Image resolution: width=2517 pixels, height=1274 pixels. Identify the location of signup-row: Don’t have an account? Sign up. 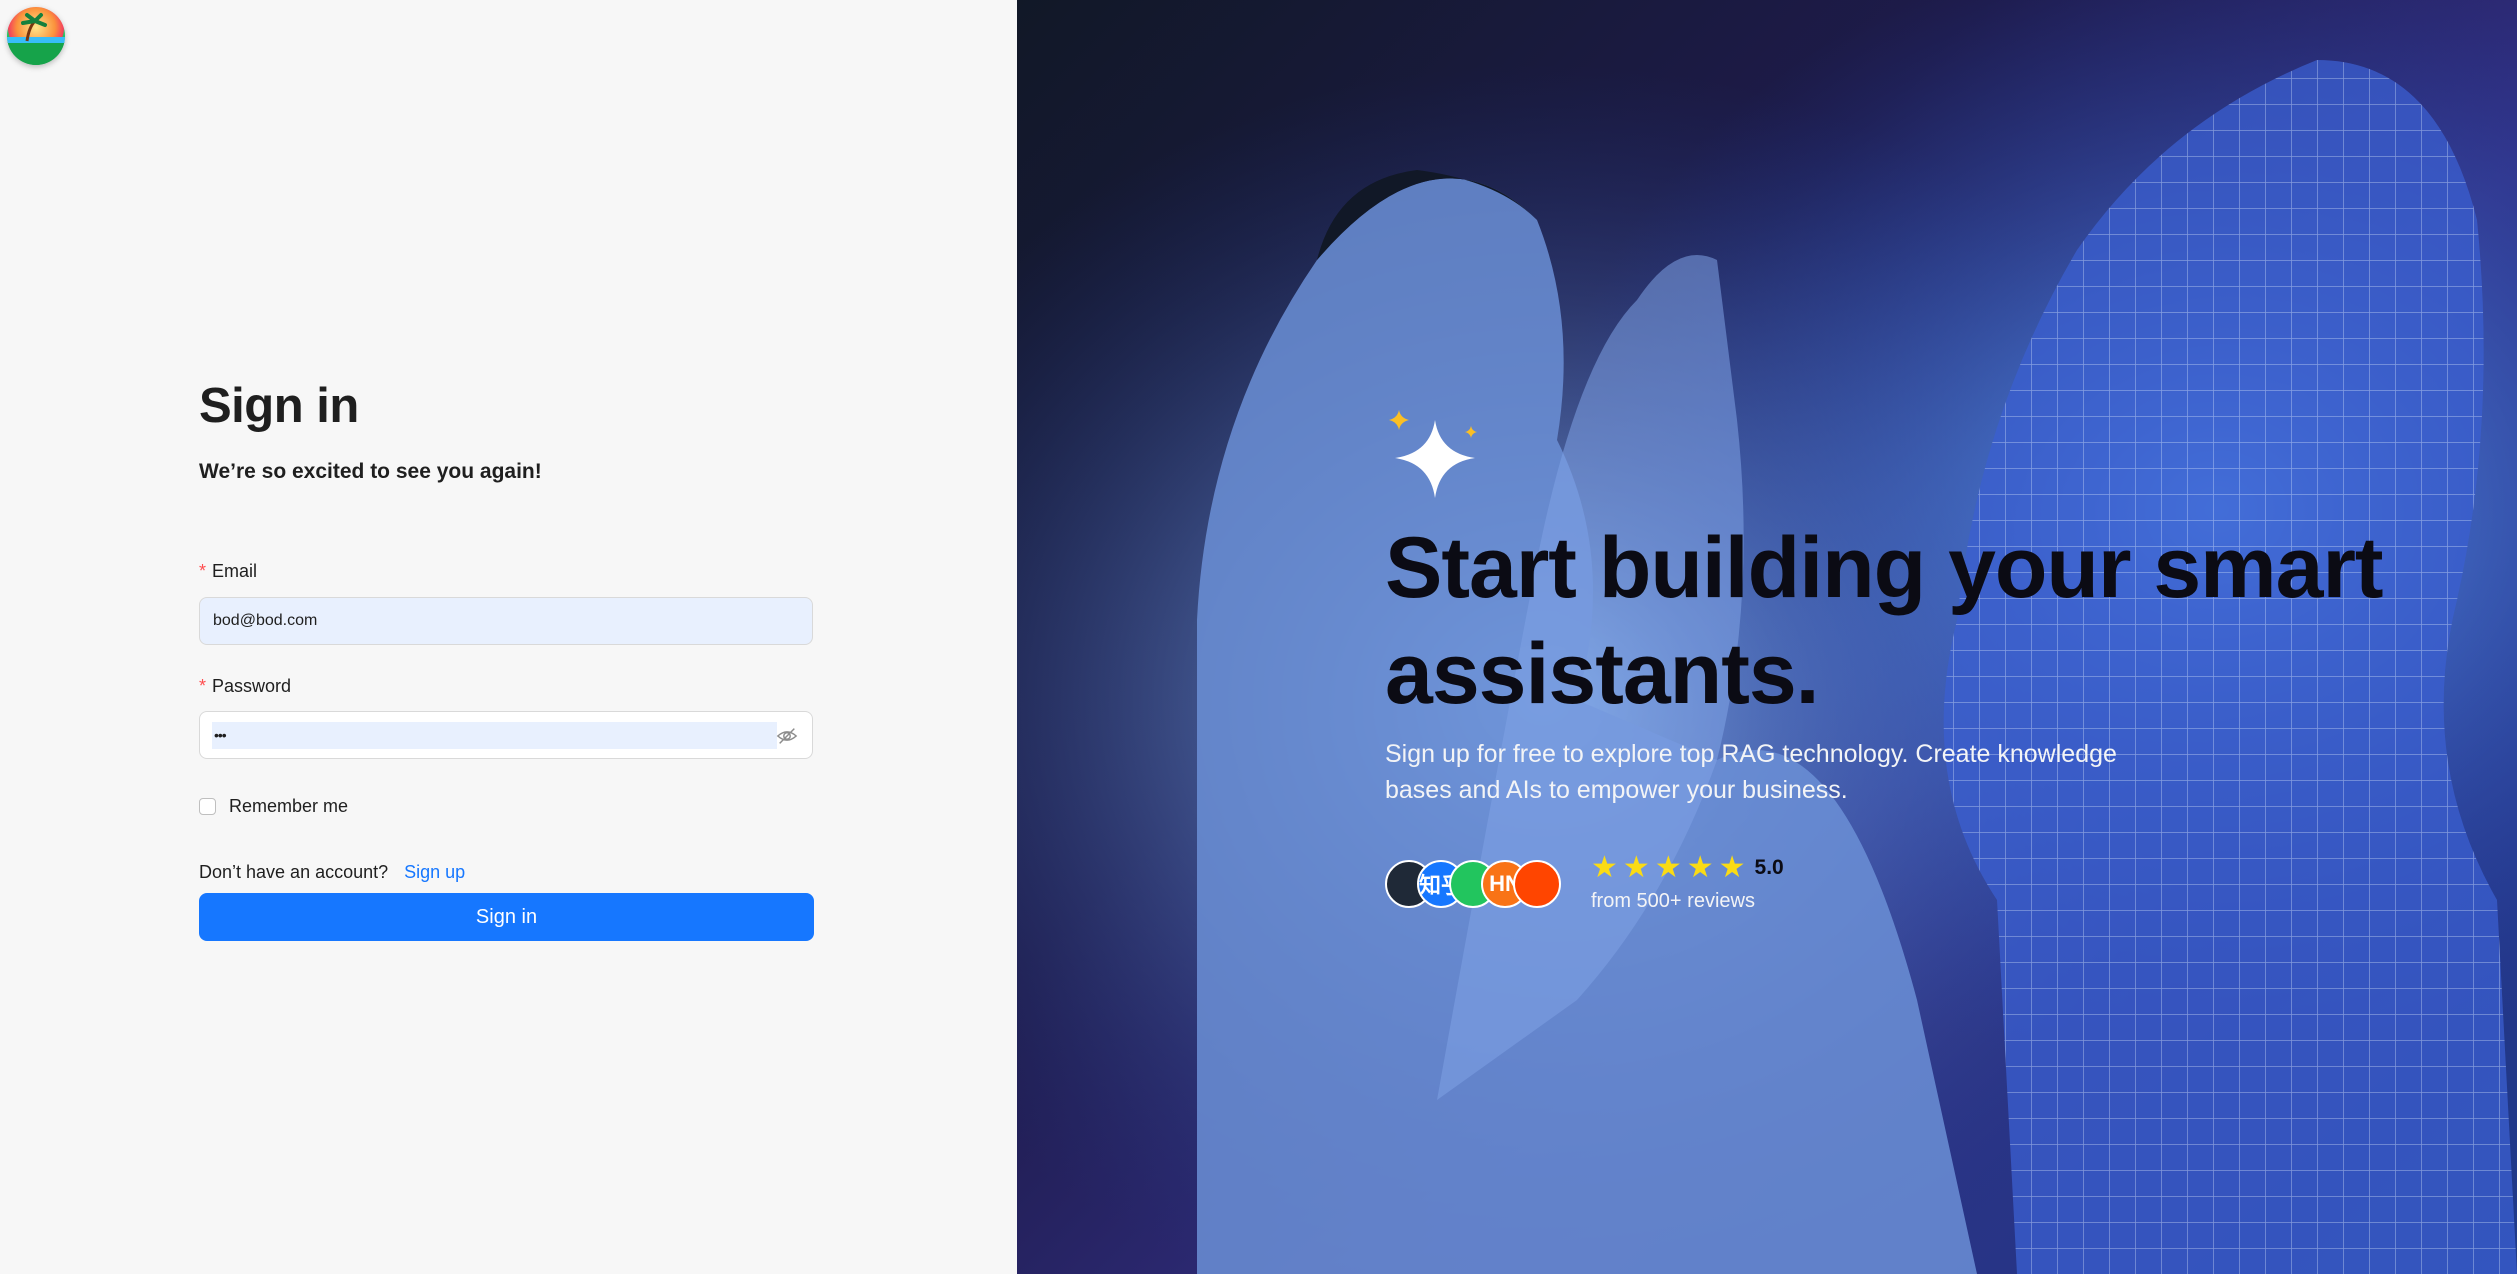
(332, 872).